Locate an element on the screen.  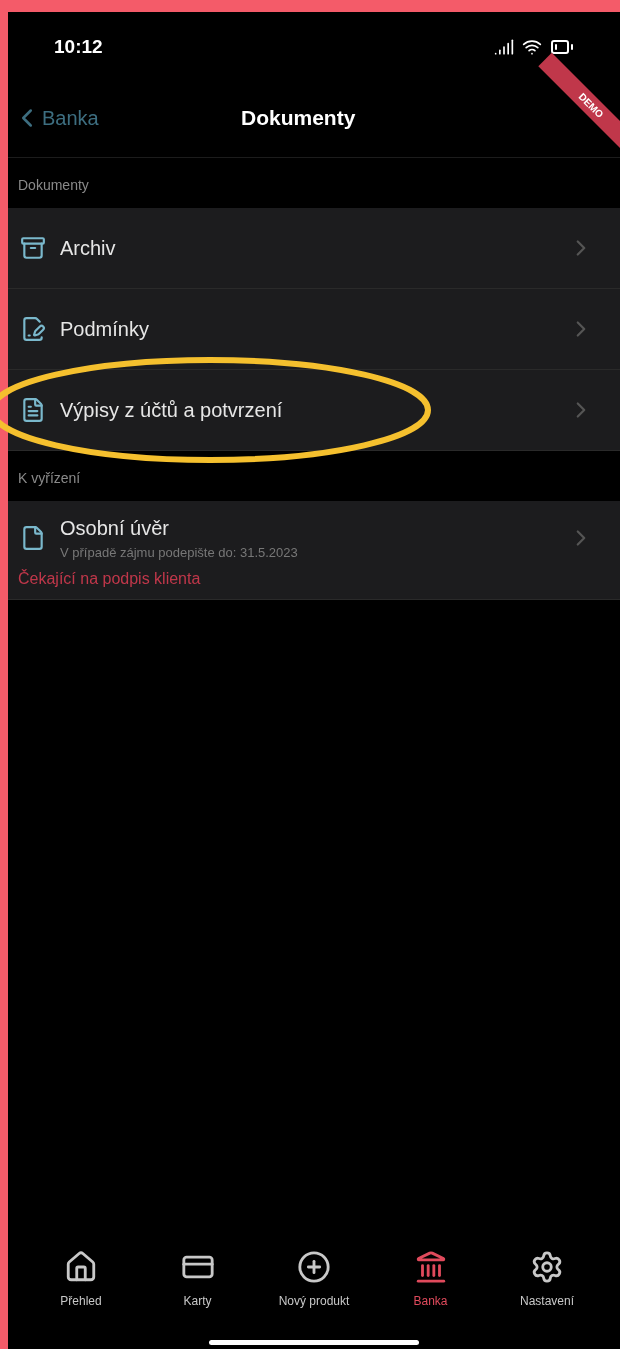
list-item: Osobní úvěr V případě zájmu podepište do: 31.5.2023 Čekající na podpis klienta is located at coordinates (314, 550).